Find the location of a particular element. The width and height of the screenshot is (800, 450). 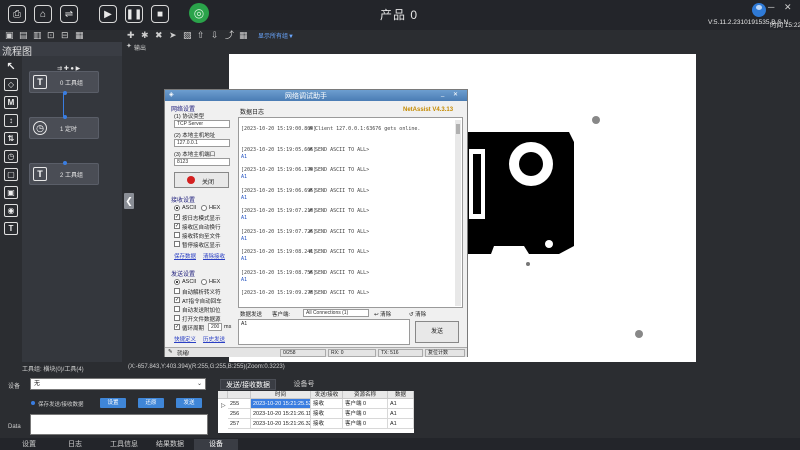

flow-canvas is located at coordinates (72, 209).